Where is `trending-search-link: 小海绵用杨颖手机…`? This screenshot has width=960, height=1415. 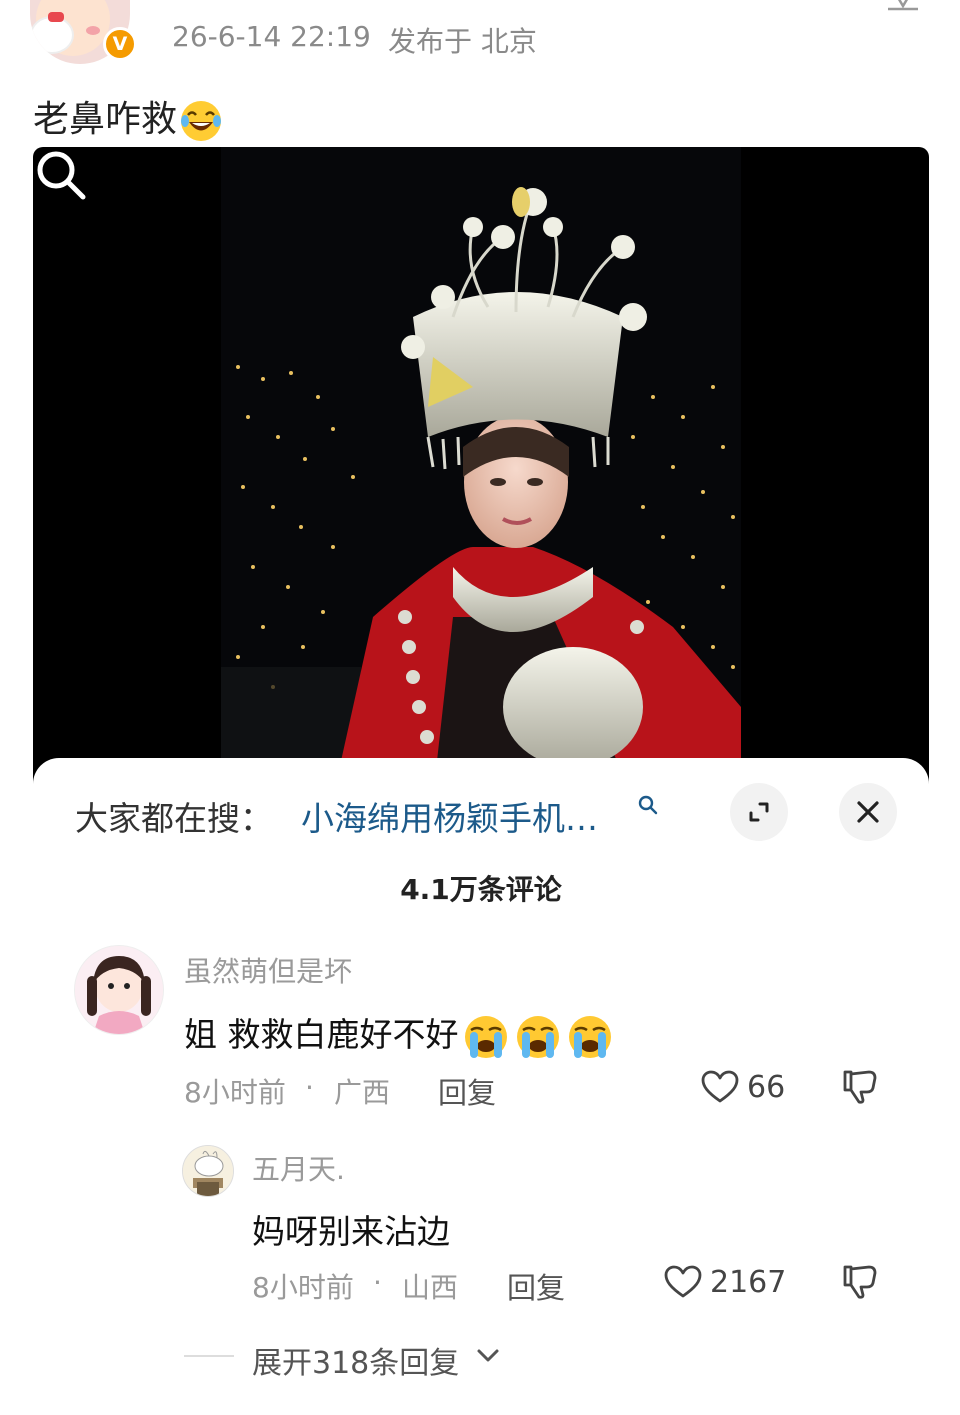 trending-search-link: 小海绵用杨颖手机… is located at coordinates (449, 816).